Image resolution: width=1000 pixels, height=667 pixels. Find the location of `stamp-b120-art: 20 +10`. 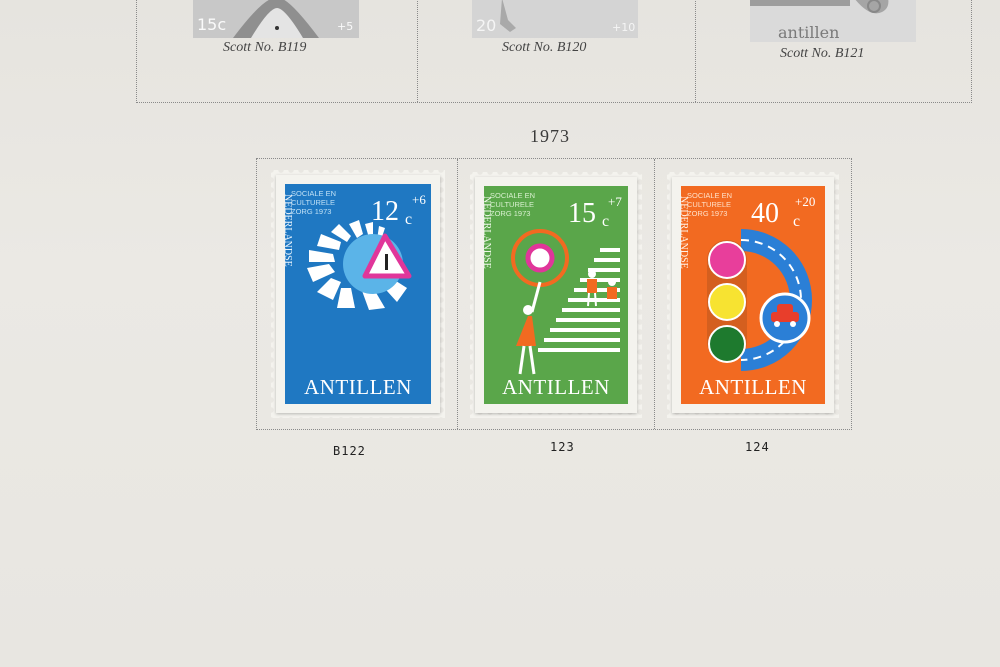

stamp-b120-art: 20 +10 is located at coordinates (555, 19).